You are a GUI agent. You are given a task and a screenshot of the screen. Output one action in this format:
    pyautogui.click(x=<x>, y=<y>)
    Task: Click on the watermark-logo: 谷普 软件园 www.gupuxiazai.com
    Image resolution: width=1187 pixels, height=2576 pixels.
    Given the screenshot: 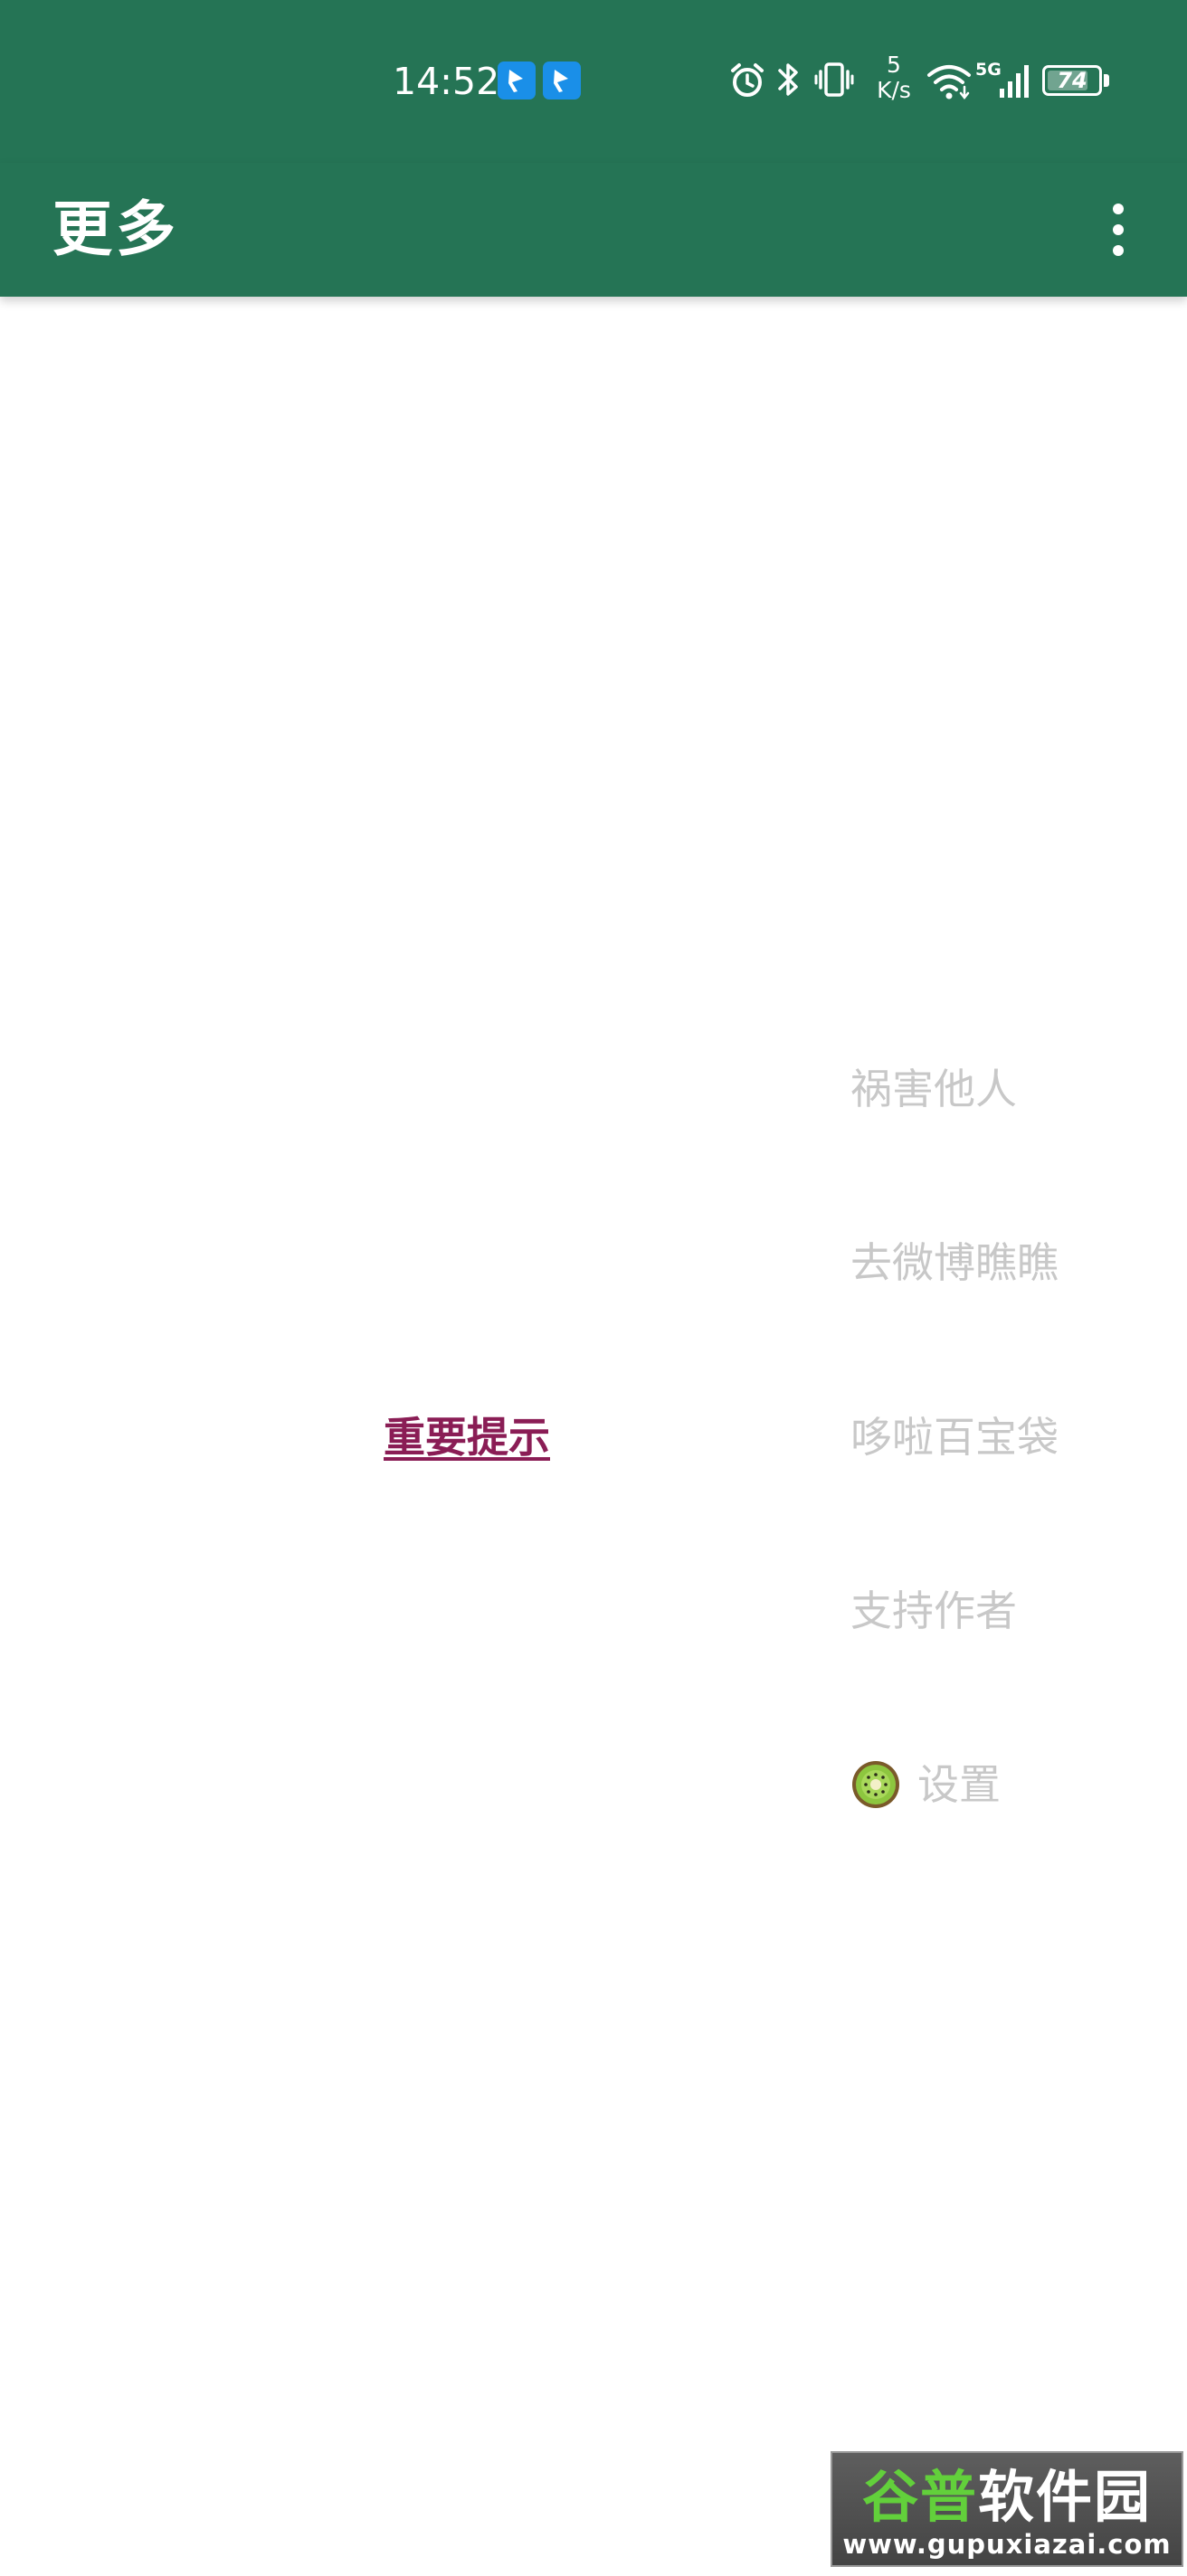 What is the action you would take?
    pyautogui.click(x=1007, y=2509)
    